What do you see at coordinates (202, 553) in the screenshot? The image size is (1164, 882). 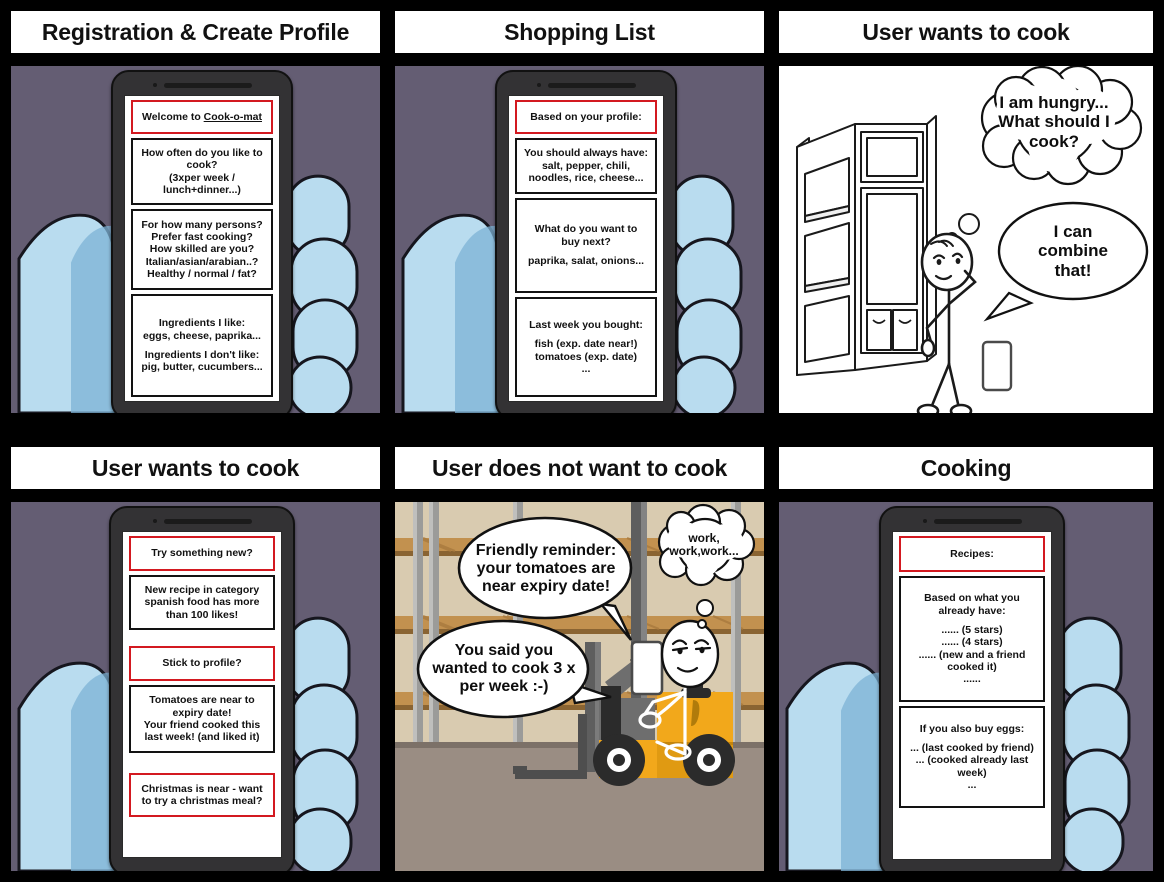 I see `screen-card: Try something new?` at bounding box center [202, 553].